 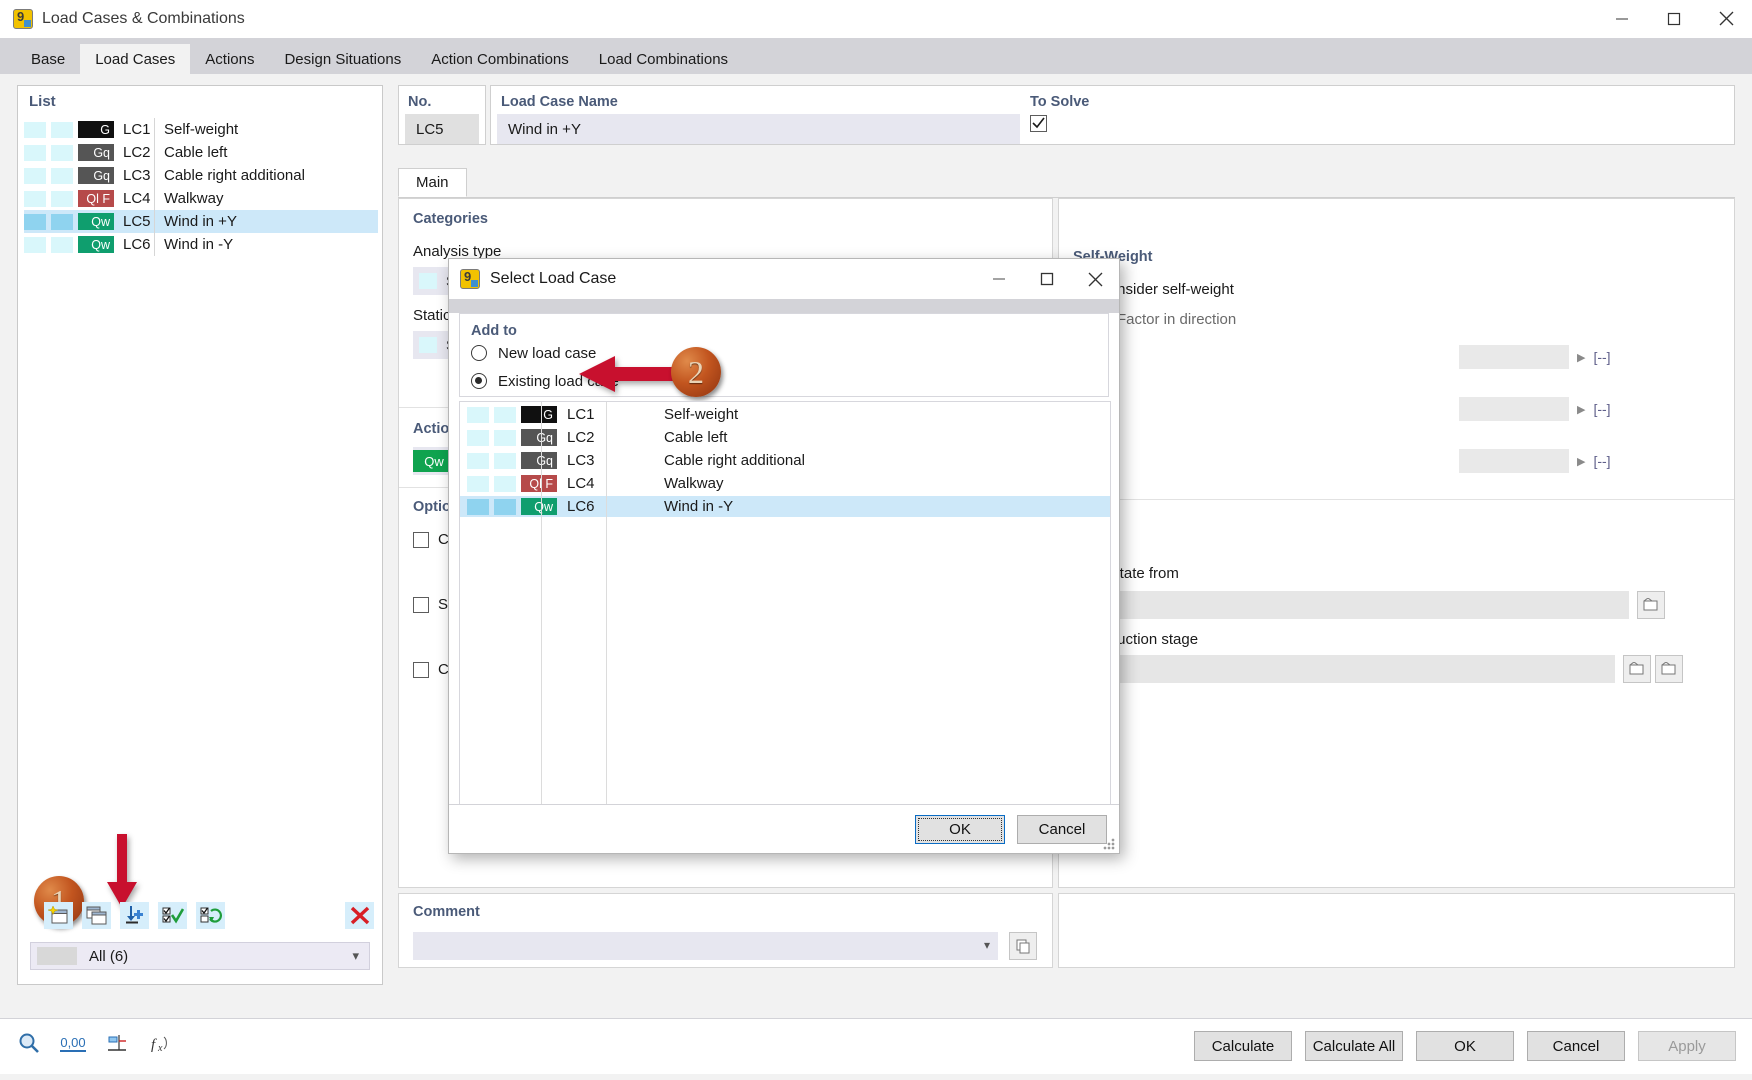 I want to click on filter-color-swatch, so click(x=57, y=956).